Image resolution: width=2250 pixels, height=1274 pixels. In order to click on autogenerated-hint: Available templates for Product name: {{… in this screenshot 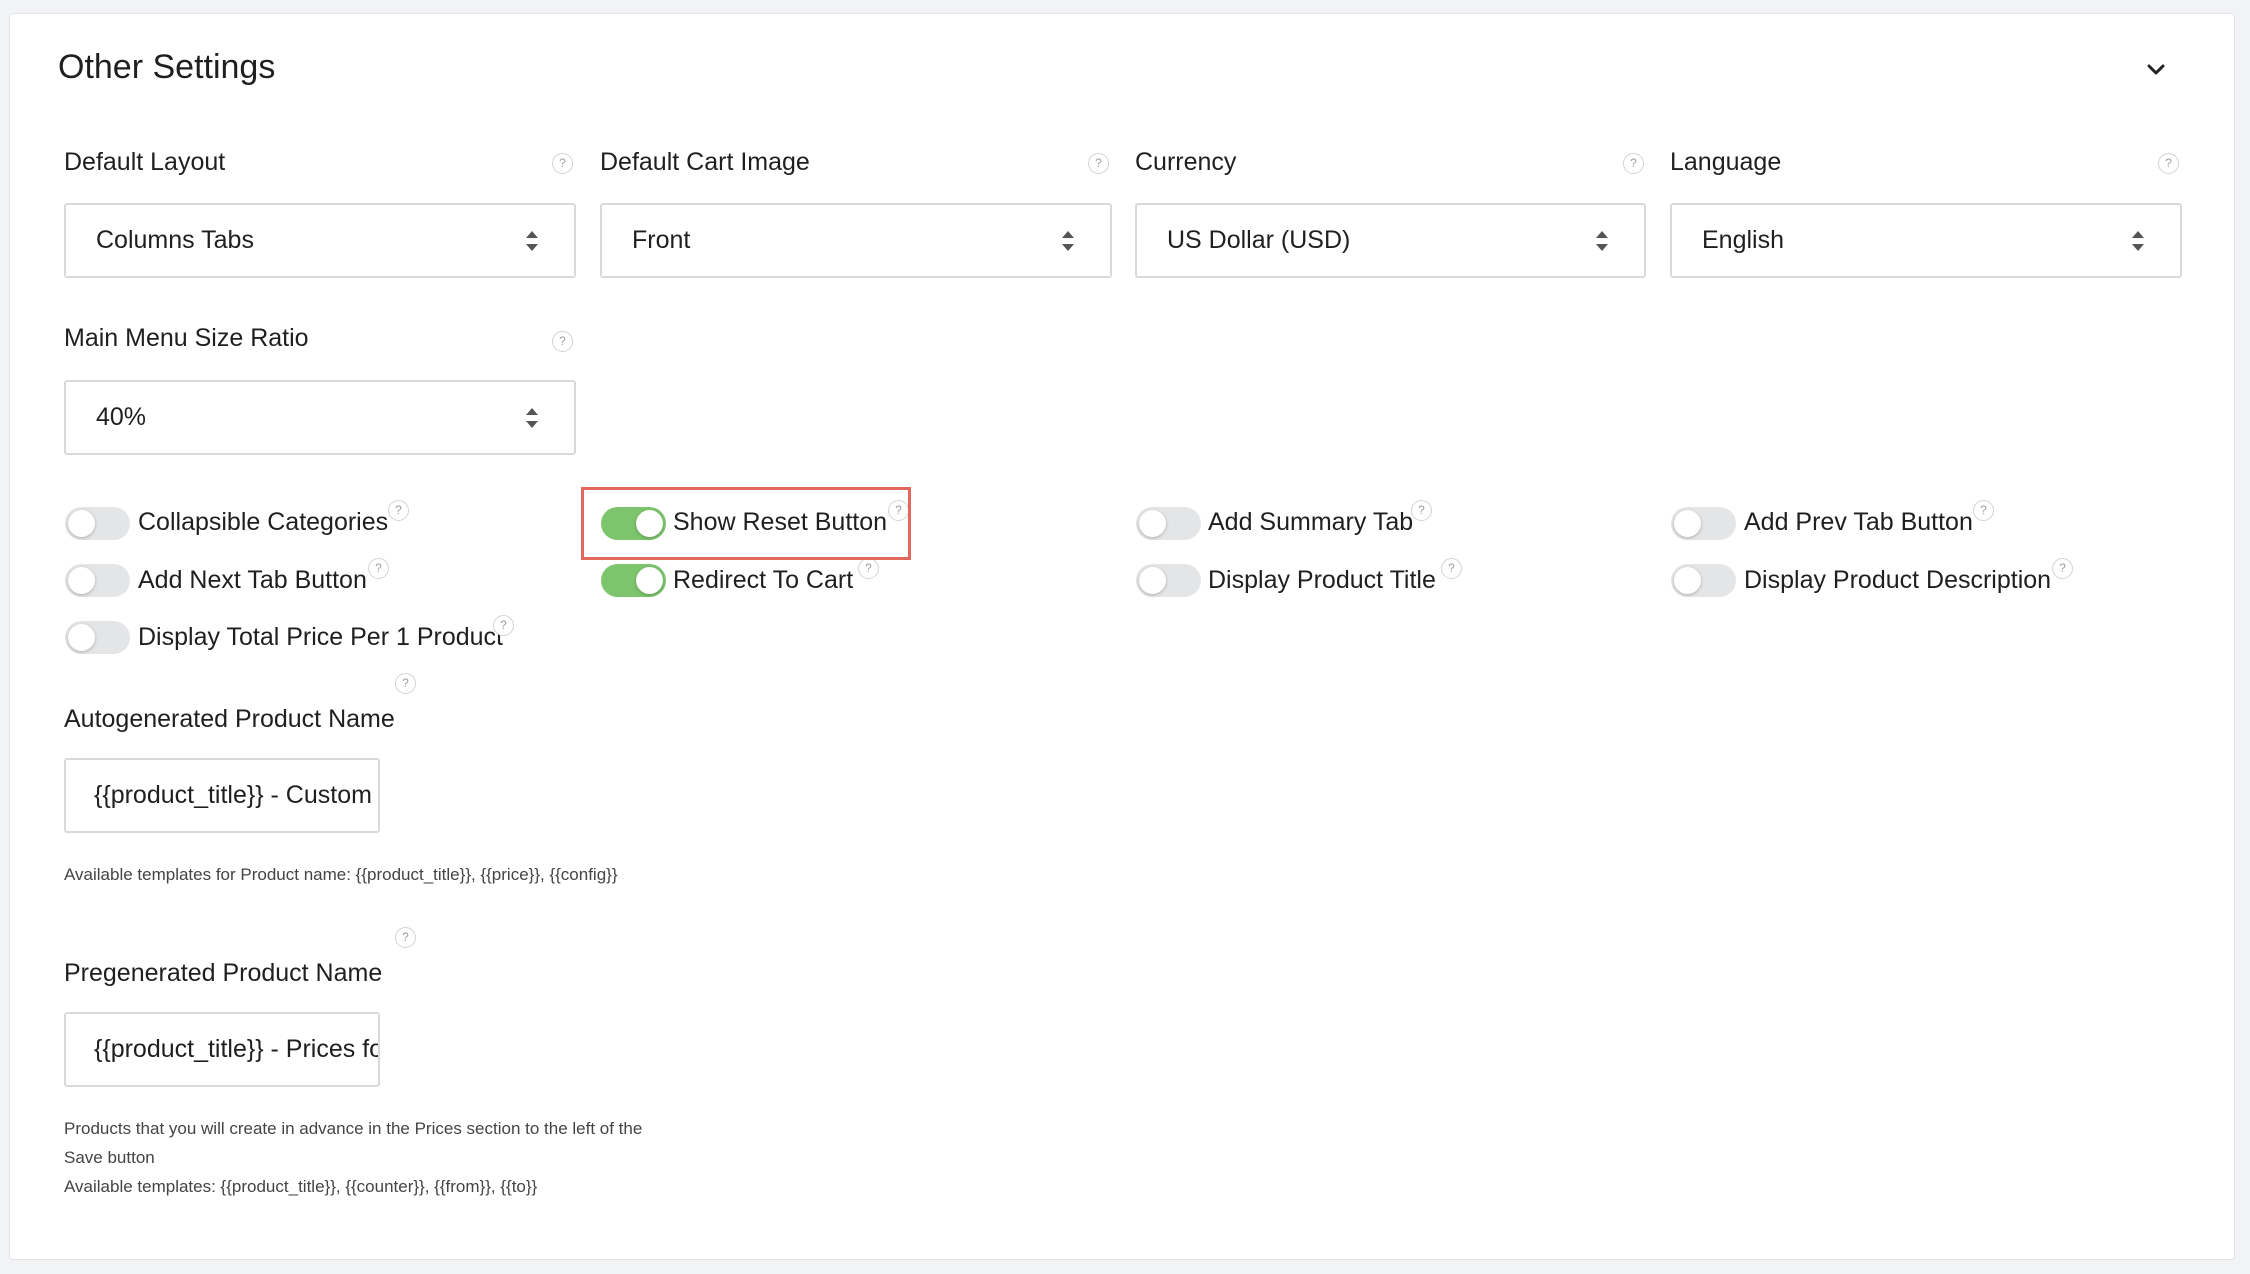, I will do `click(341, 874)`.